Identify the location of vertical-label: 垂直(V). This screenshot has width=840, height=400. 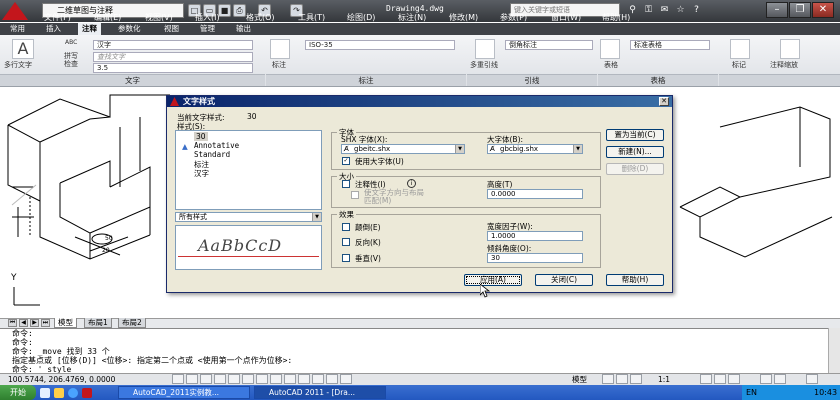
(368, 258).